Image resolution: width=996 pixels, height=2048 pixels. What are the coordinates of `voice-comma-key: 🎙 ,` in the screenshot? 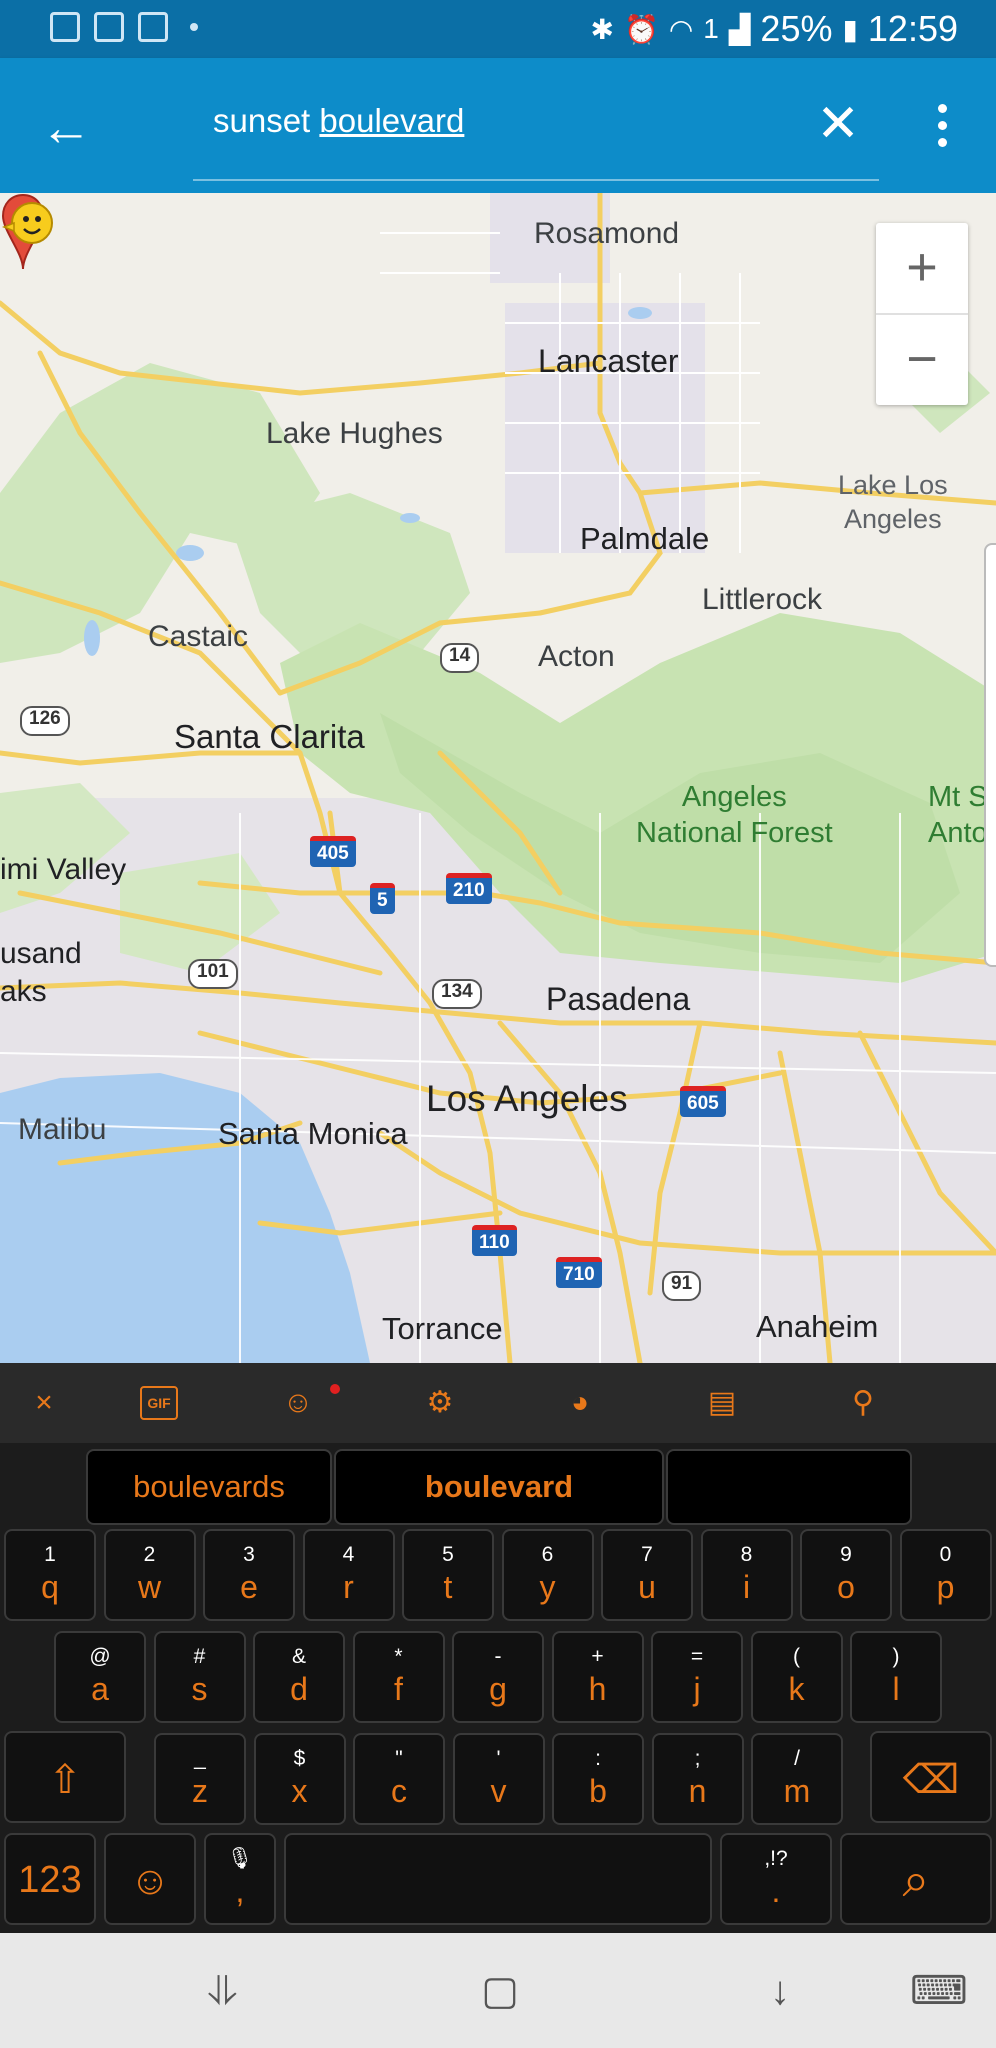 It's located at (240, 1879).